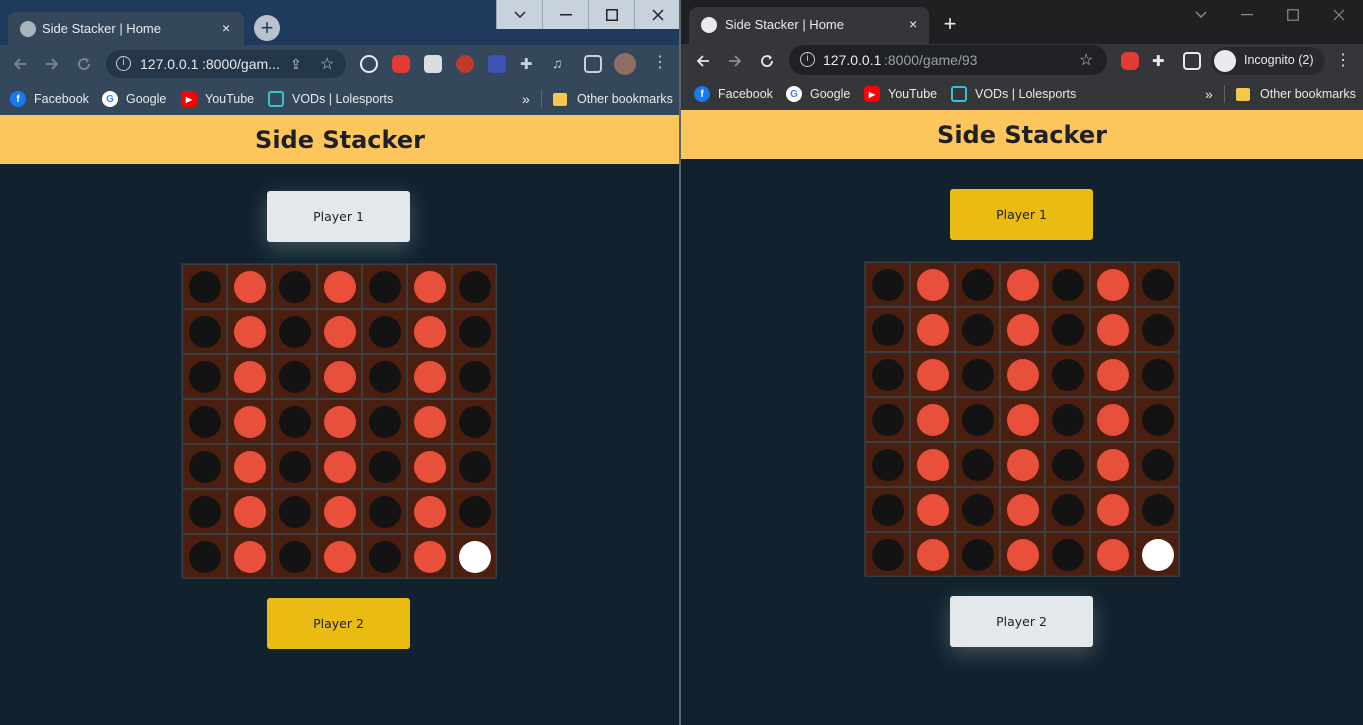 The image size is (1363, 725). Describe the element at coordinates (1293, 15) in the screenshot. I see `maximize-icon` at that location.